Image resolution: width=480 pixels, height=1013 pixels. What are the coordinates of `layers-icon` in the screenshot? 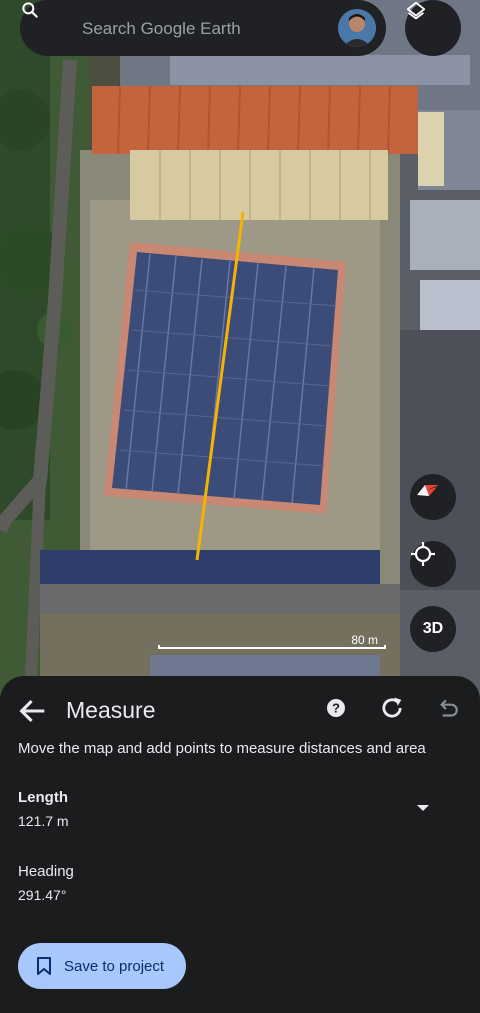 It's located at (416, 10).